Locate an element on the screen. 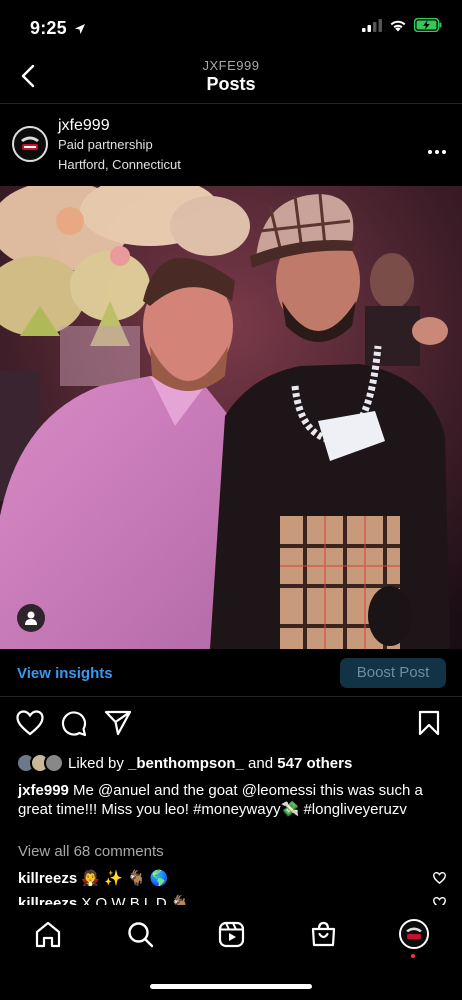  save-button is located at coordinates (429, 725).